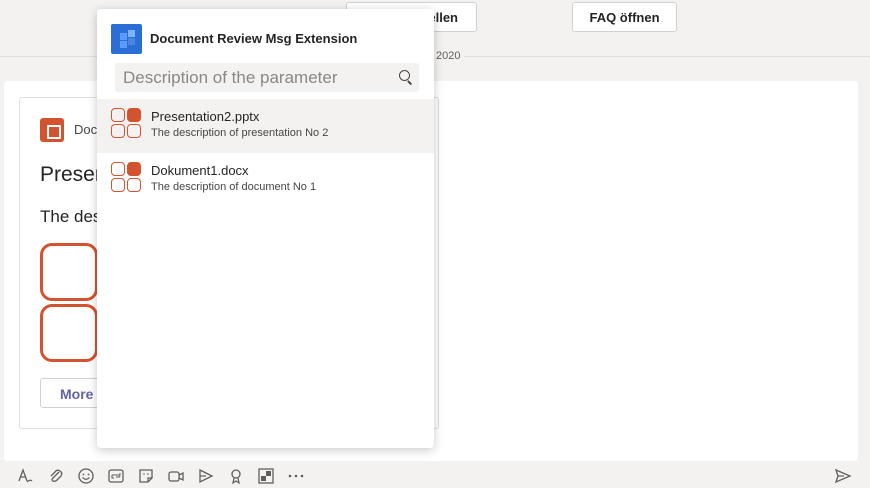 The width and height of the screenshot is (870, 488). I want to click on stream-icon, so click(206, 476).